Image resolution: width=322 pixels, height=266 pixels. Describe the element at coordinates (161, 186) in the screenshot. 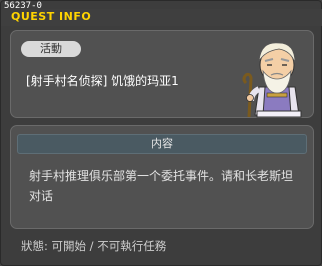

I see `quest-description: 射手村推理俱乐部第一个委托事件。请和长老斯坦对话` at that location.